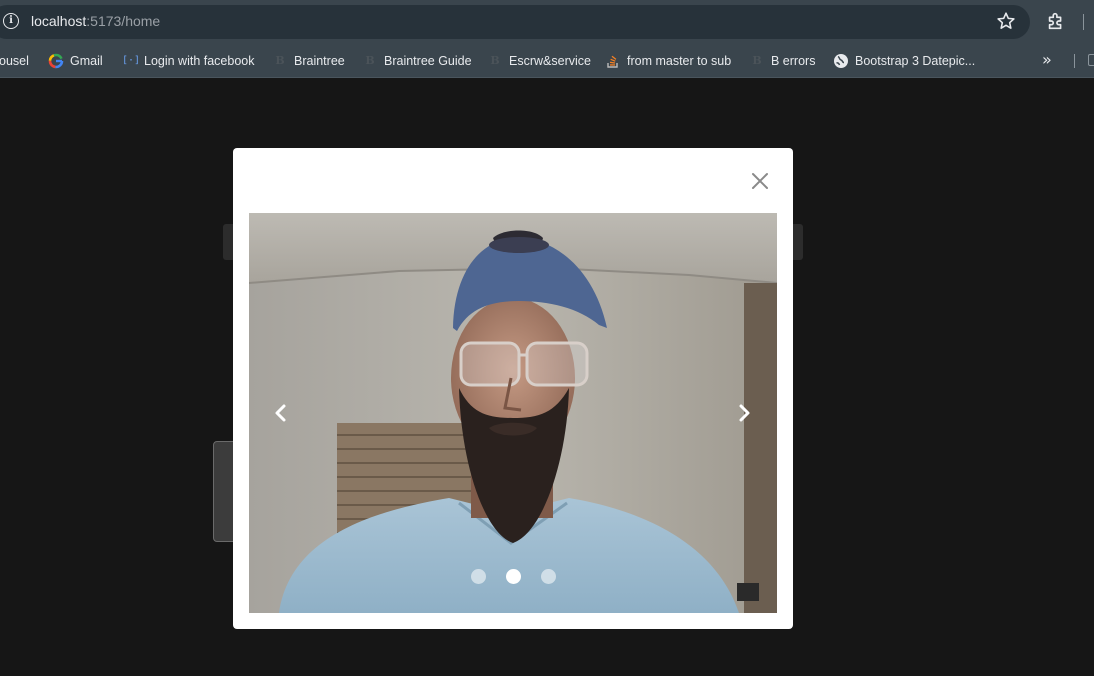 This screenshot has height=676, width=1094. Describe the element at coordinates (59, 21) in the screenshot. I see `url-host: localhost` at that location.